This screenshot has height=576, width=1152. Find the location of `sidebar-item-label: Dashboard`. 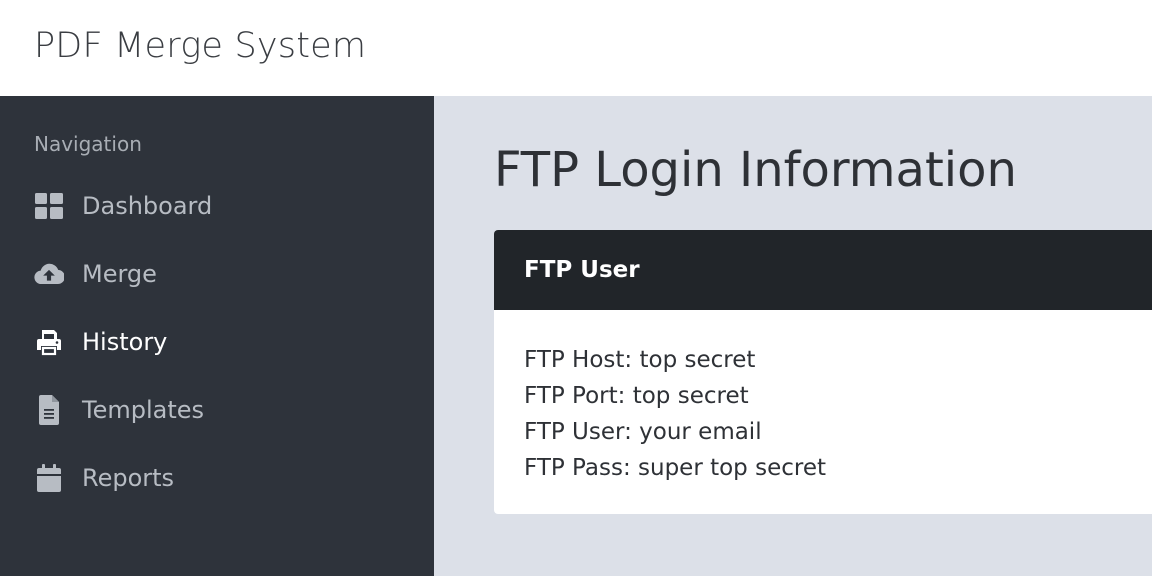

sidebar-item-label: Dashboard is located at coordinates (147, 206).